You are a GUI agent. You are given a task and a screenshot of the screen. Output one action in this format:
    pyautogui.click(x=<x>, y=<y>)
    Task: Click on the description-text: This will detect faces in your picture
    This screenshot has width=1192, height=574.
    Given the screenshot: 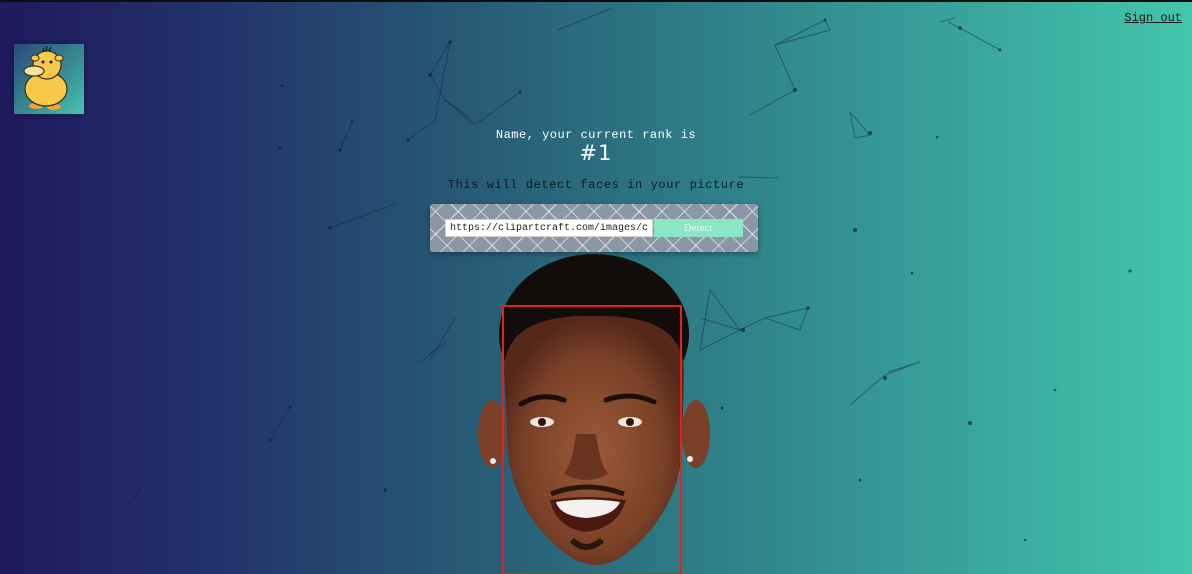 What is the action you would take?
    pyautogui.click(x=596, y=185)
    